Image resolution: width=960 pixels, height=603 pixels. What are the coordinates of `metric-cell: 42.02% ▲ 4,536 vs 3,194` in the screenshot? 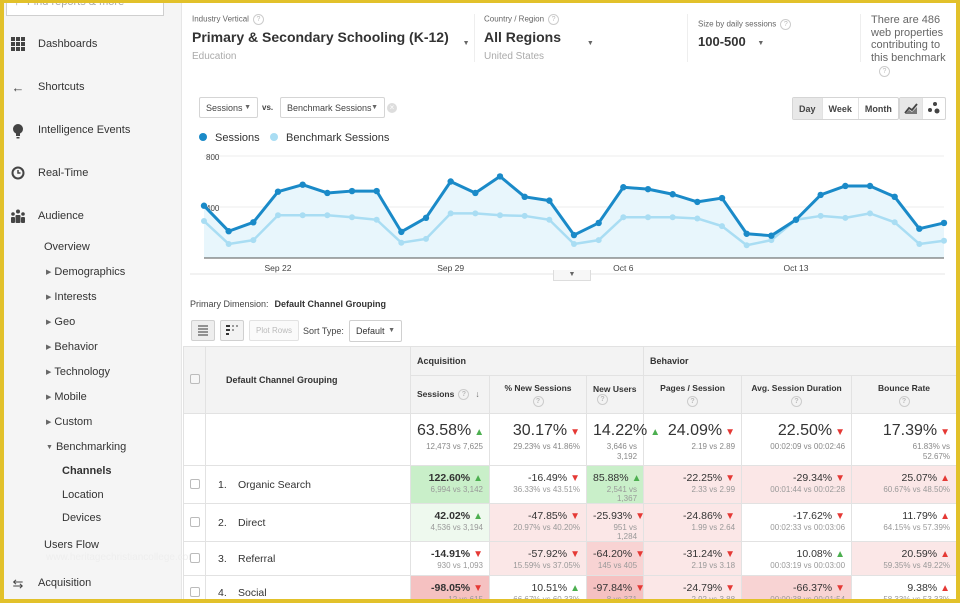 It's located at (450, 522).